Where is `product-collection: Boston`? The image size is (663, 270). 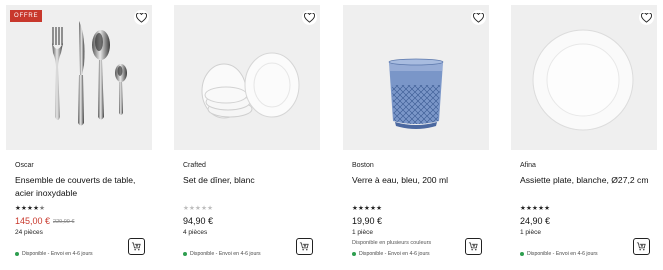 product-collection: Boston is located at coordinates (363, 165).